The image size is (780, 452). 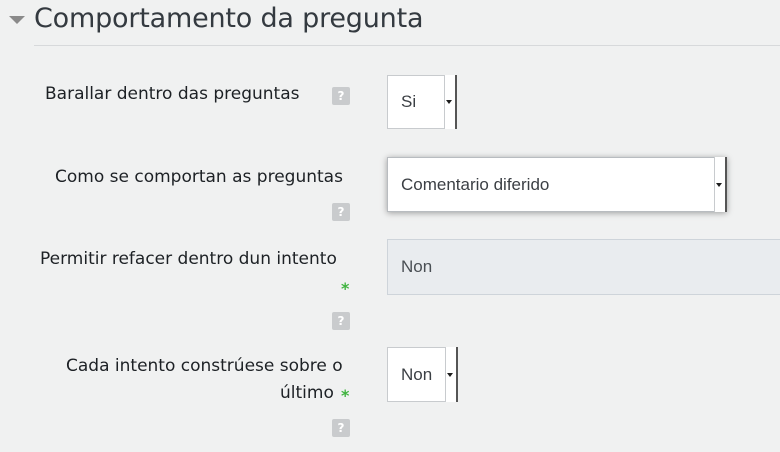 What do you see at coordinates (204, 366) in the screenshot?
I see `each-attempt-builds-label-line1: Cada intento constrúese sobre o` at bounding box center [204, 366].